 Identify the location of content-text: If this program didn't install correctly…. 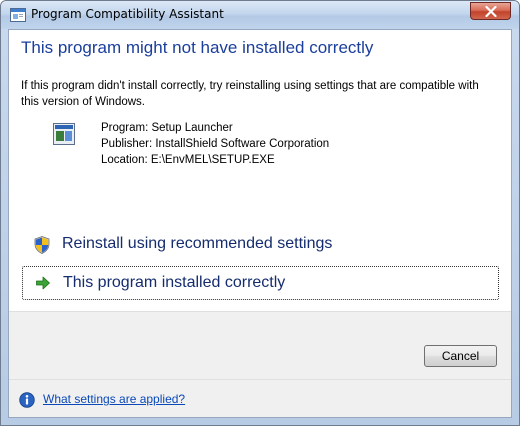
(250, 94).